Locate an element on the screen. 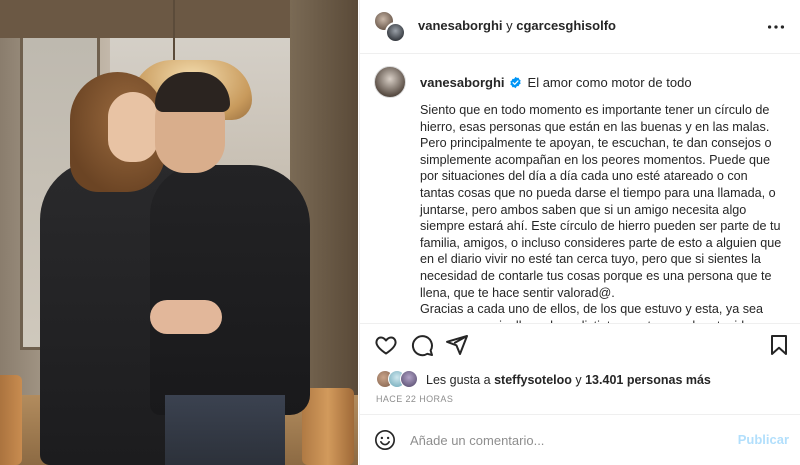  caption-headline: El amor como motor de todo is located at coordinates (609, 82).